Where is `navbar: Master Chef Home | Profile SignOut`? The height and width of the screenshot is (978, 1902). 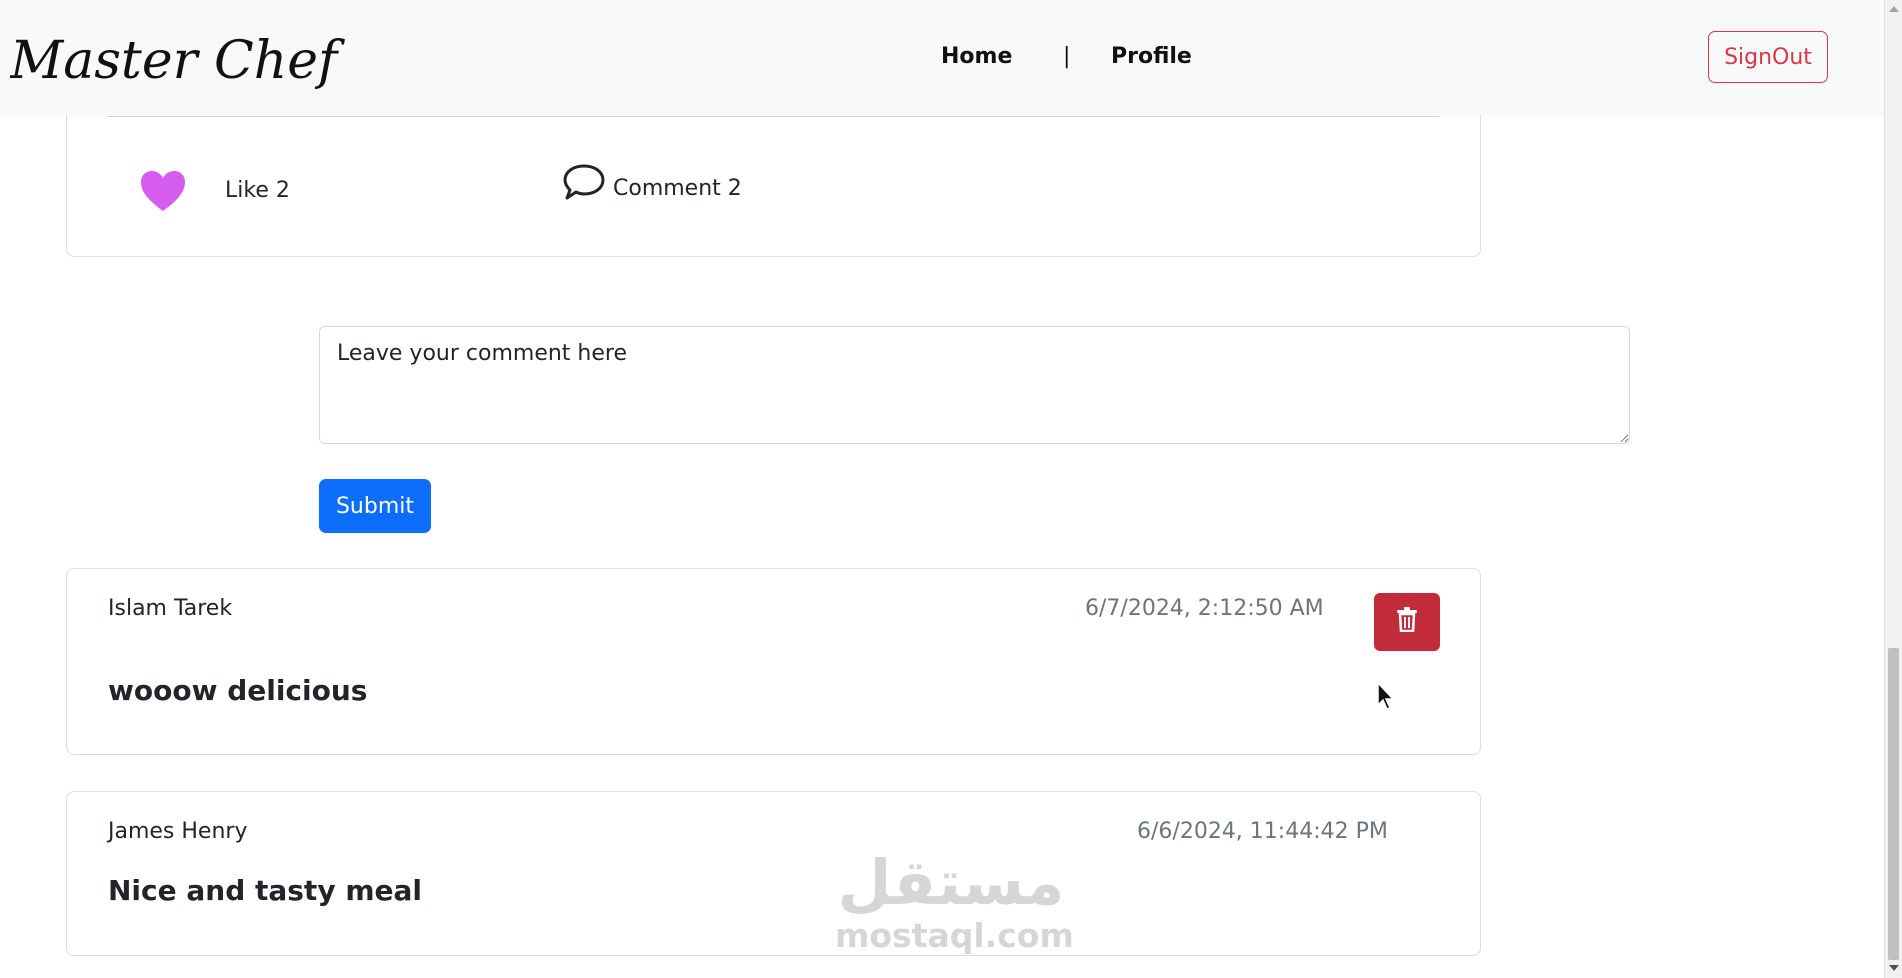 navbar: Master Chef Home | Profile SignOut is located at coordinates (942, 57).